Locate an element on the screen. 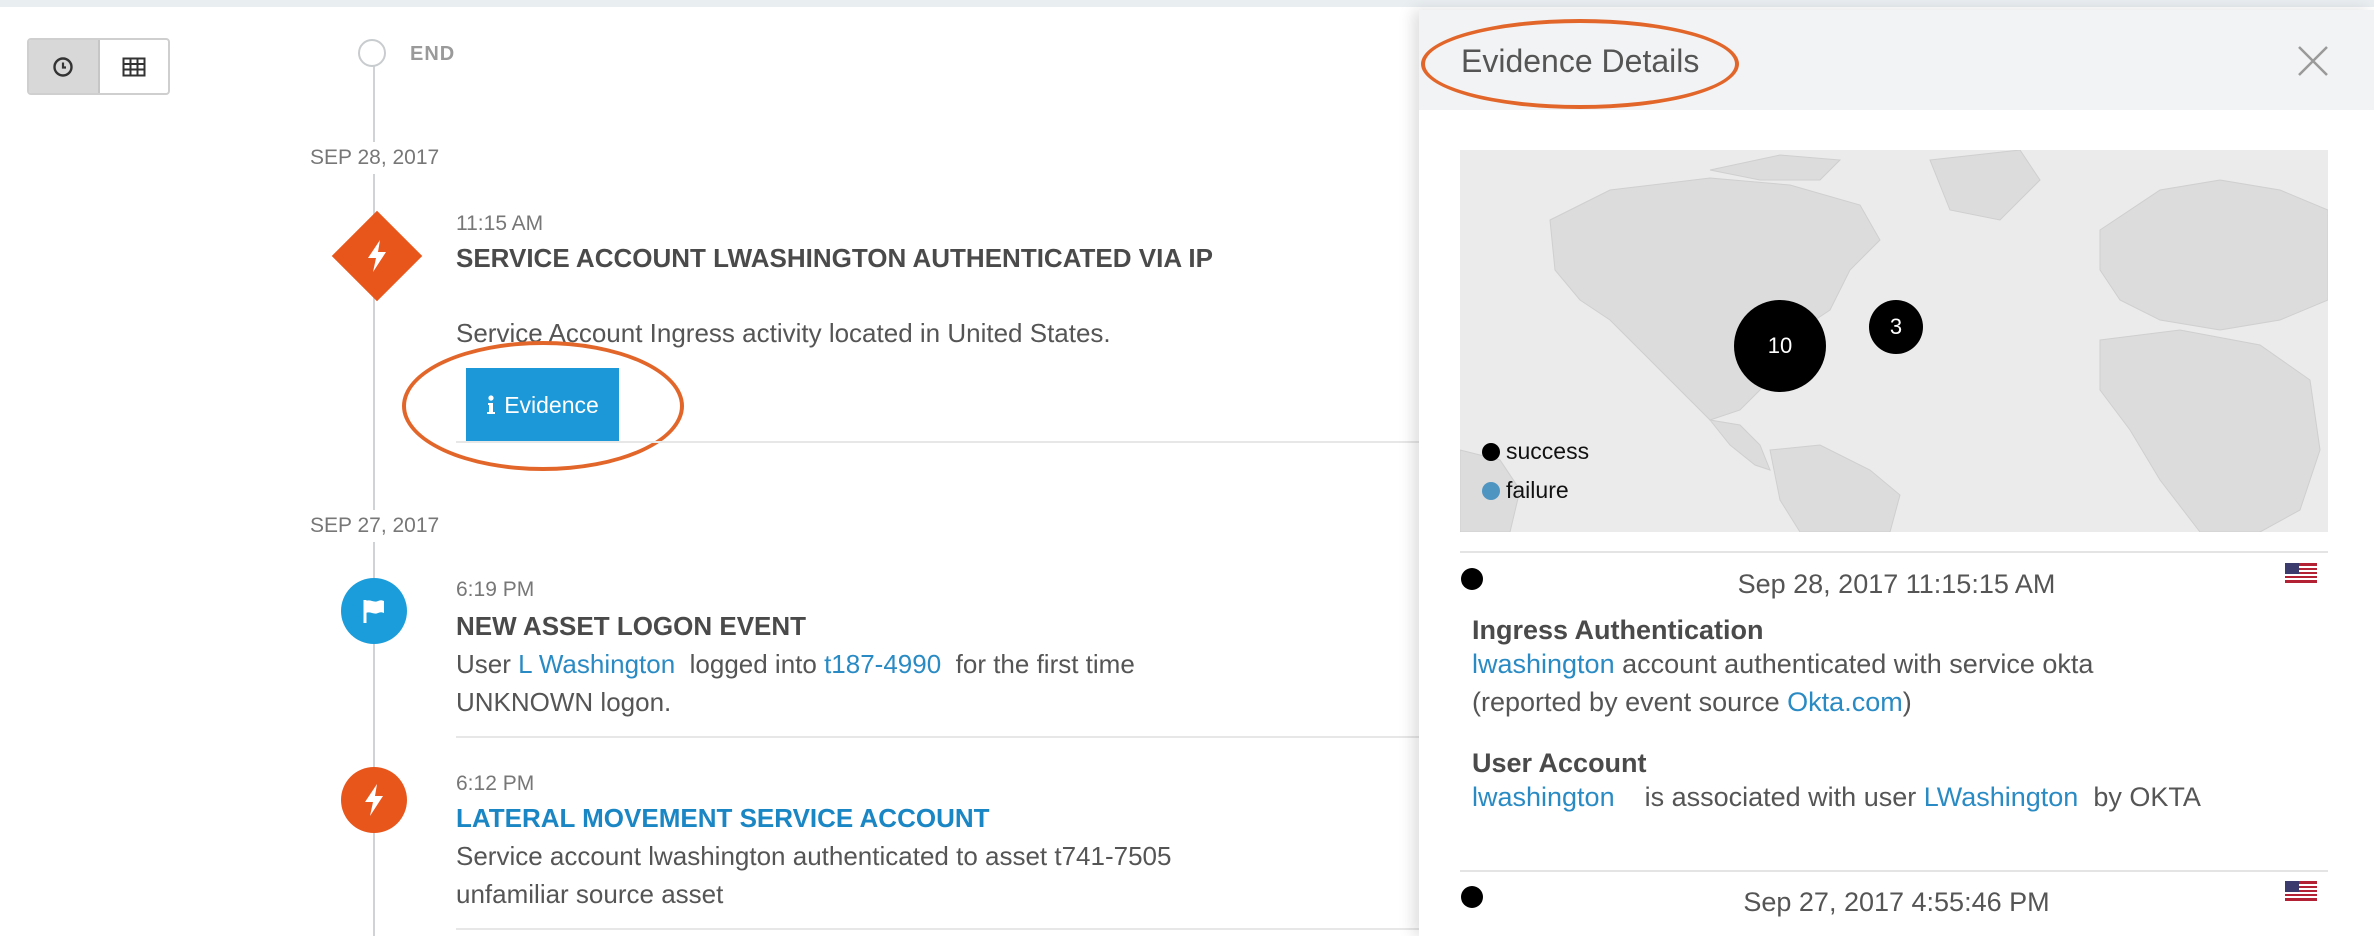  section-text: (reported by event source Okta.com) is located at coordinates (1692, 702).